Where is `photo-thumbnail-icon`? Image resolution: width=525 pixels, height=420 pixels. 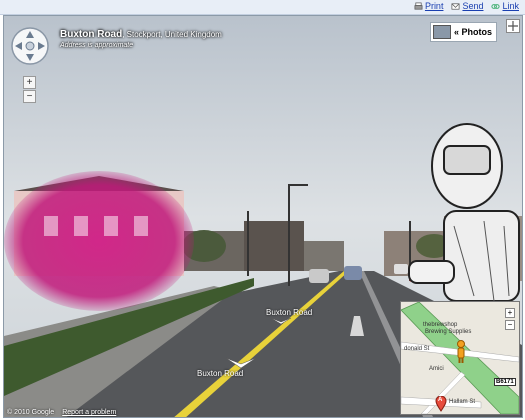
photo-thumbnail-icon is located at coordinates (441, 32).